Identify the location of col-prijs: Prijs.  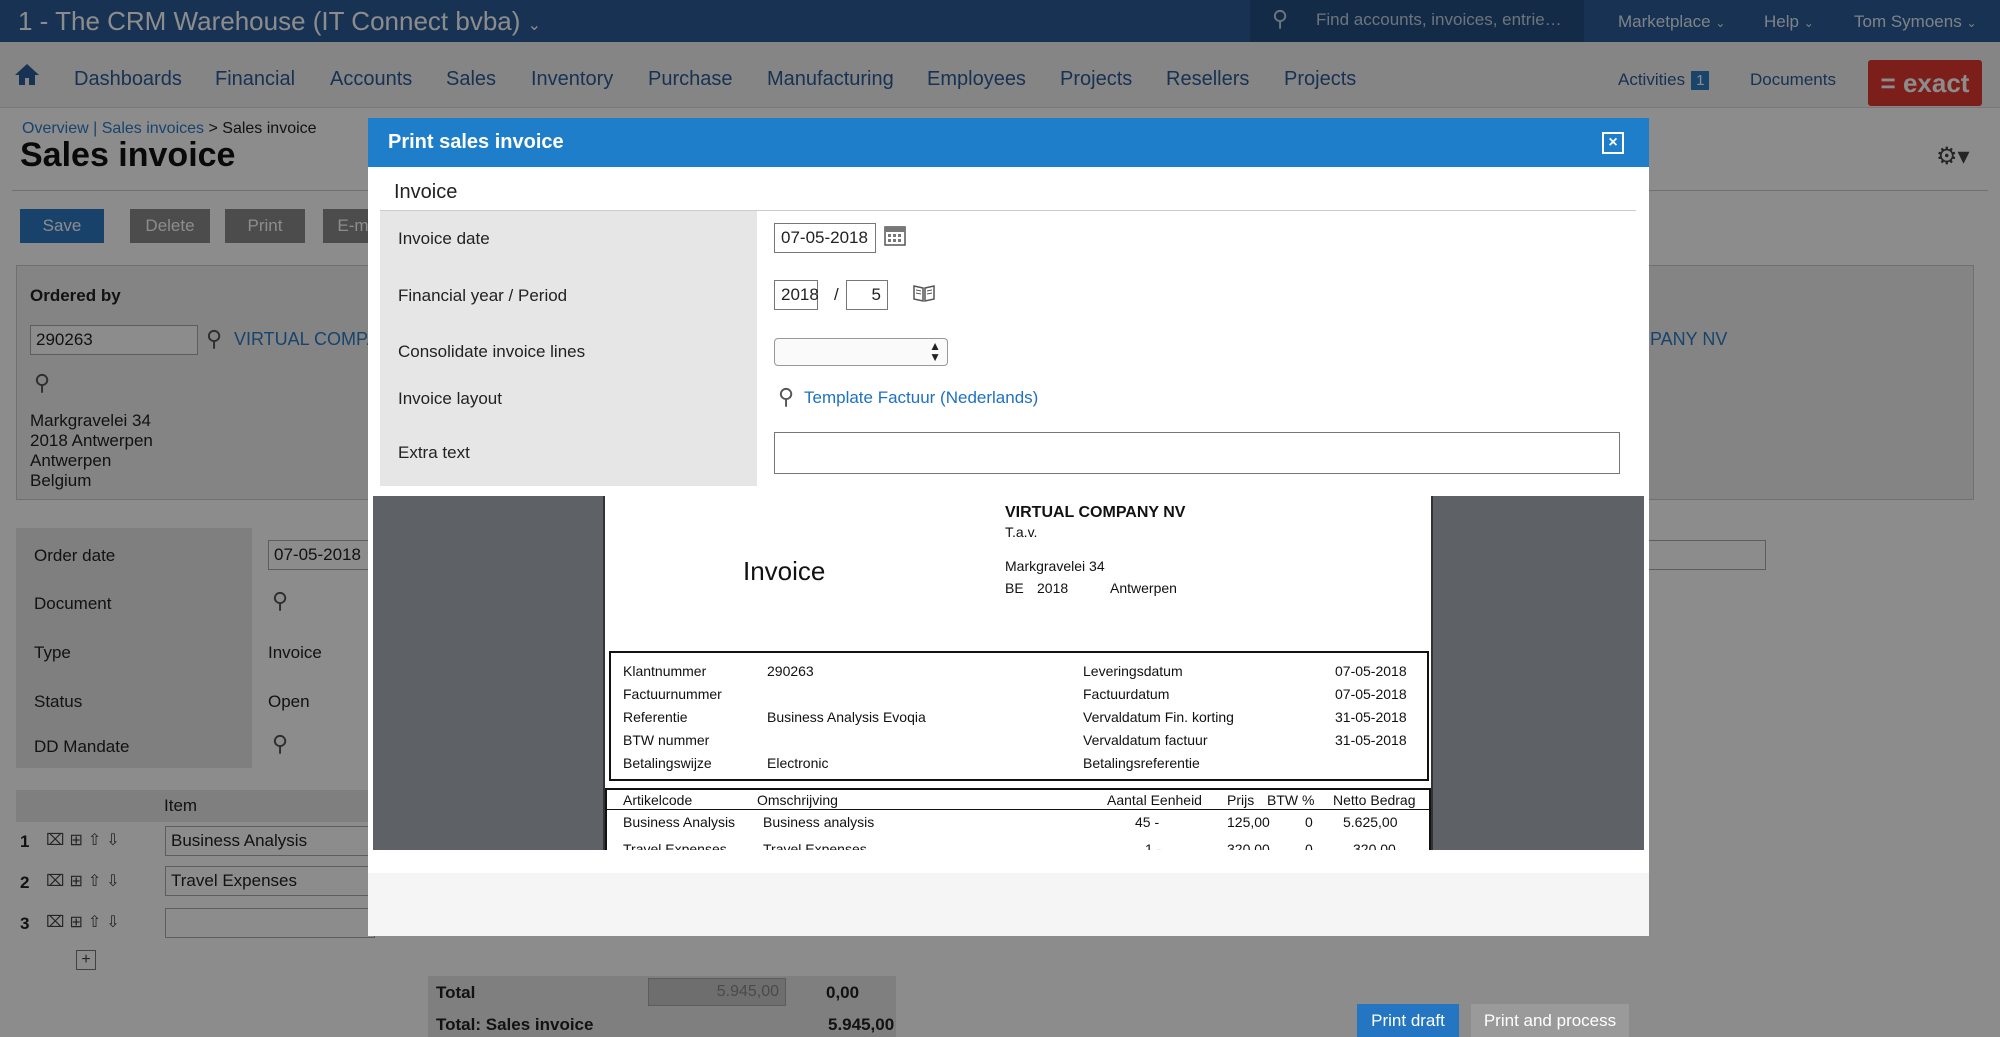
(1241, 800).